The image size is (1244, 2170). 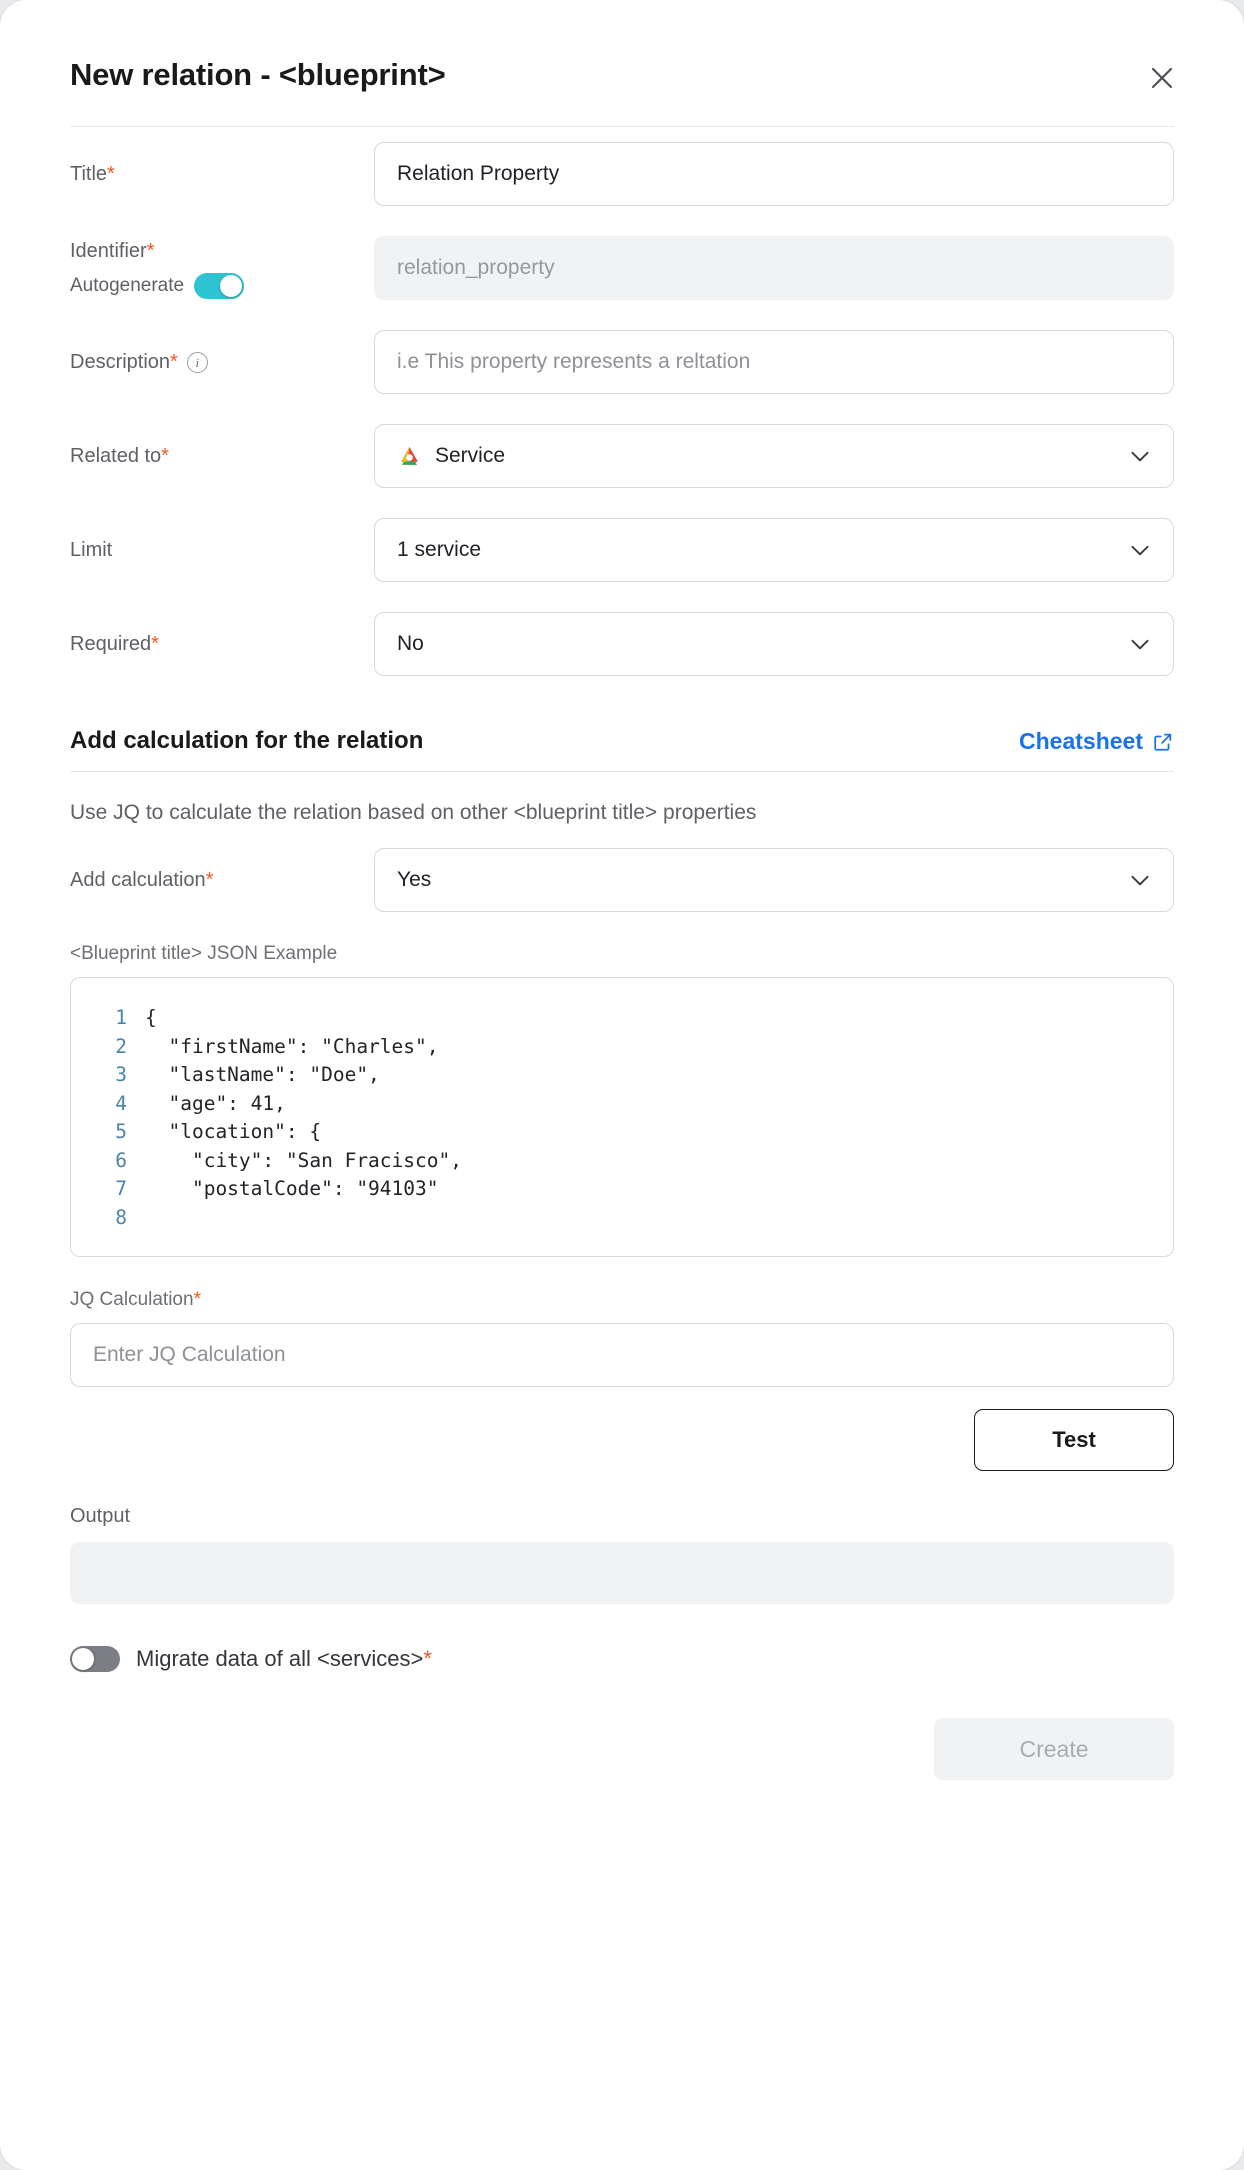 I want to click on json-example-label: <Blueprint title> JSON Example, so click(x=204, y=954).